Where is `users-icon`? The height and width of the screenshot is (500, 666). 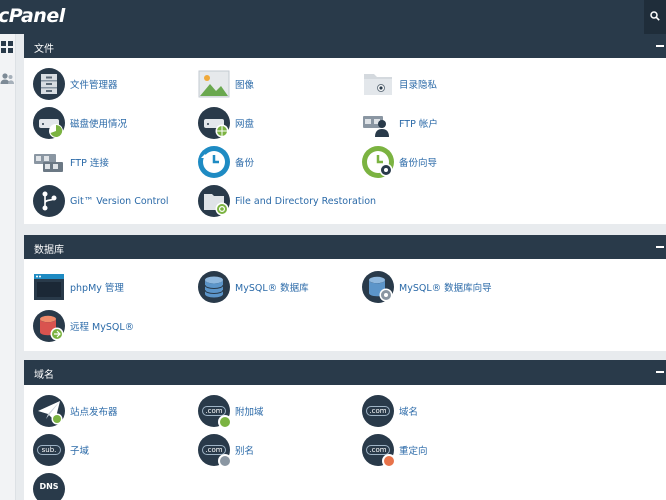
users-icon is located at coordinates (7, 79).